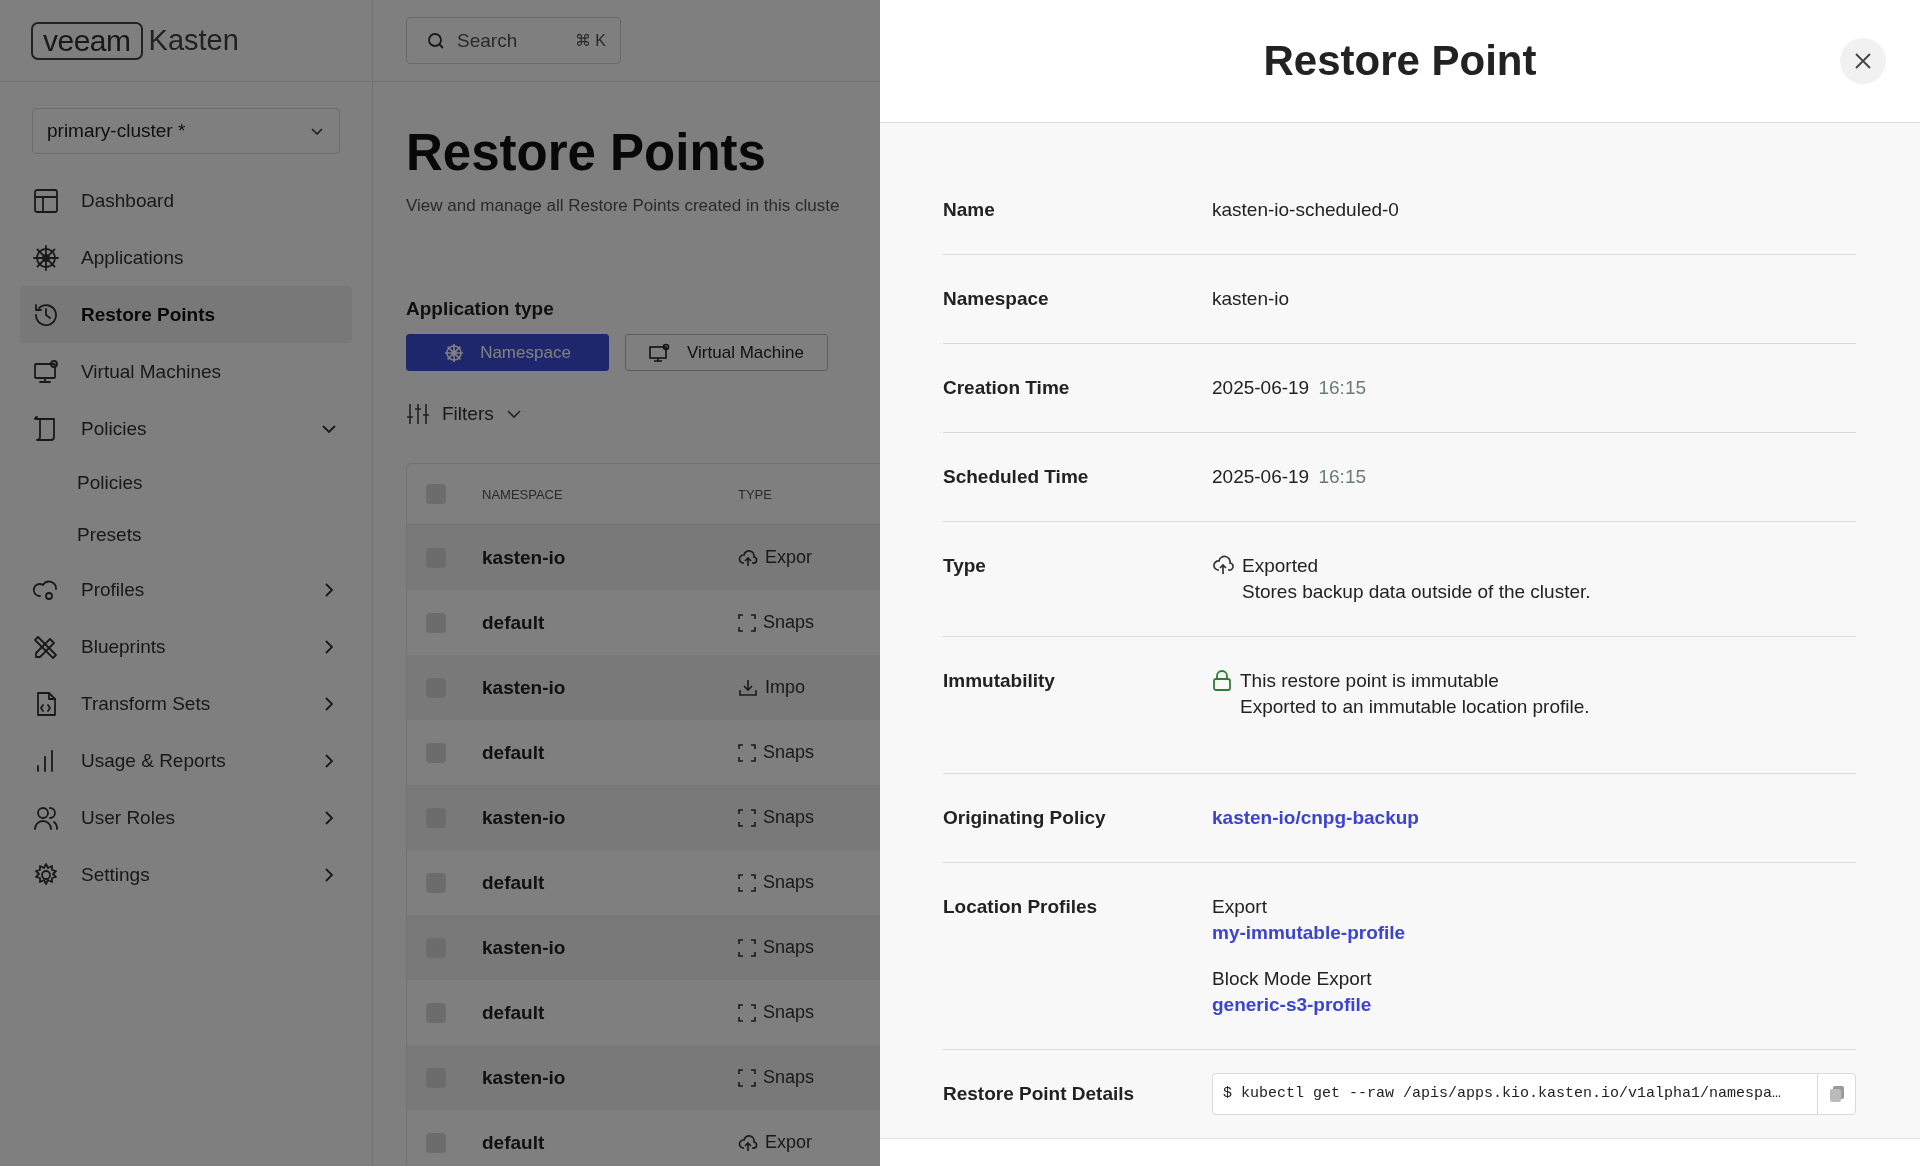 Image resolution: width=1920 pixels, height=1166 pixels. I want to click on policy-link: kasten-io/cnpg-backup, so click(1315, 817).